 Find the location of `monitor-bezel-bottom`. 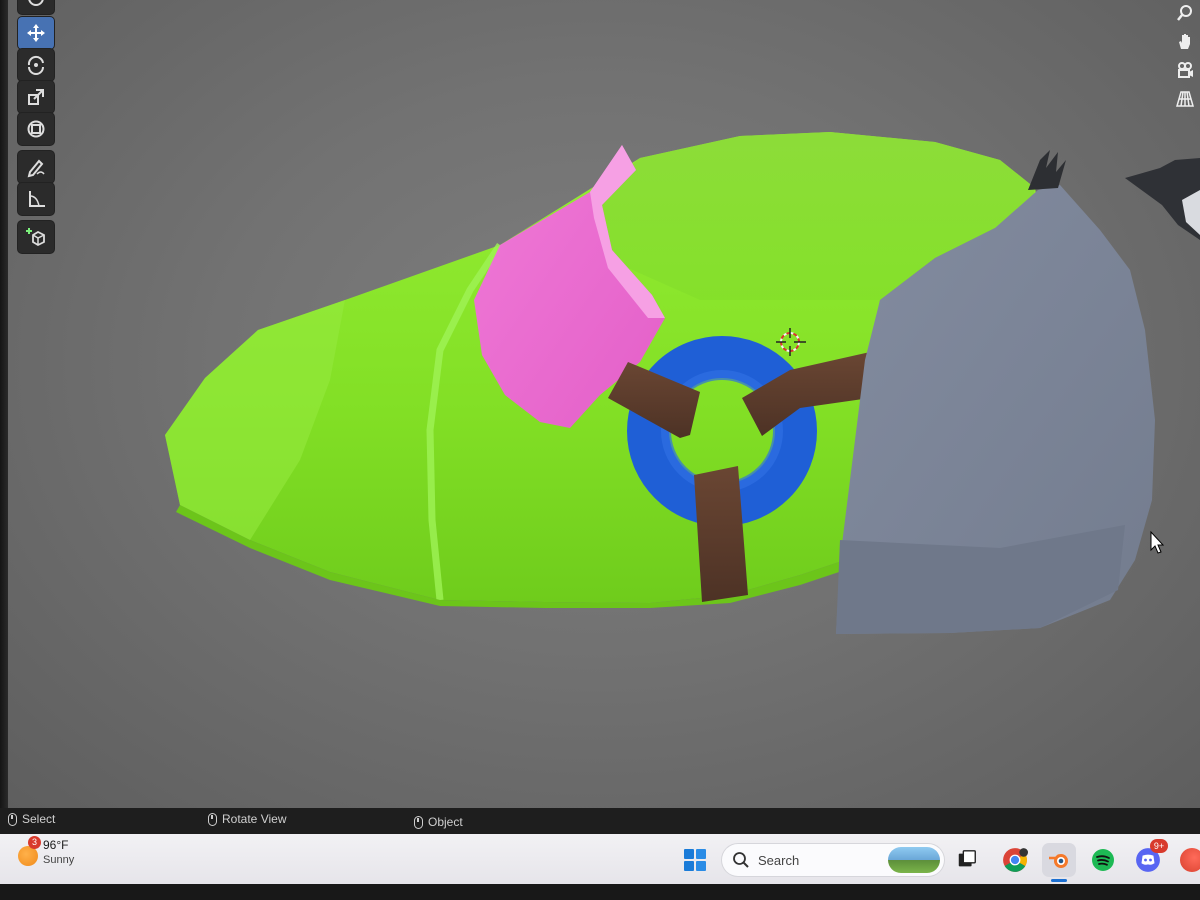

monitor-bezel-bottom is located at coordinates (600, 892).